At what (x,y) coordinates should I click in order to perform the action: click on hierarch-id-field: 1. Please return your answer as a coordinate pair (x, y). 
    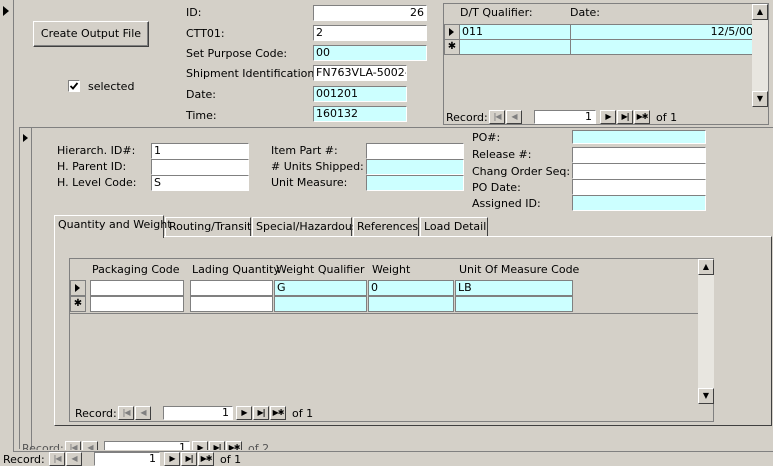
    Looking at the image, I should click on (200, 151).